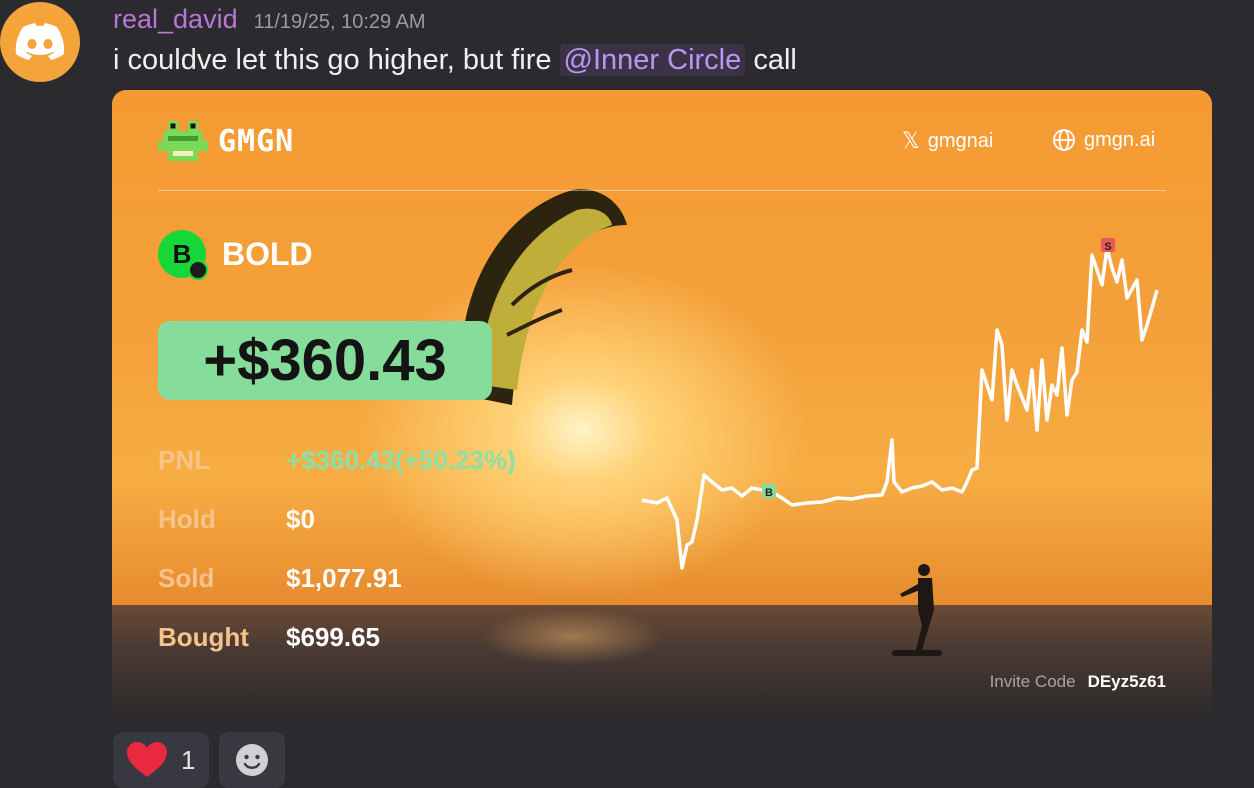 The width and height of the screenshot is (1254, 788). Describe the element at coordinates (256, 141) in the screenshot. I see `brand-name: GMGN` at that location.